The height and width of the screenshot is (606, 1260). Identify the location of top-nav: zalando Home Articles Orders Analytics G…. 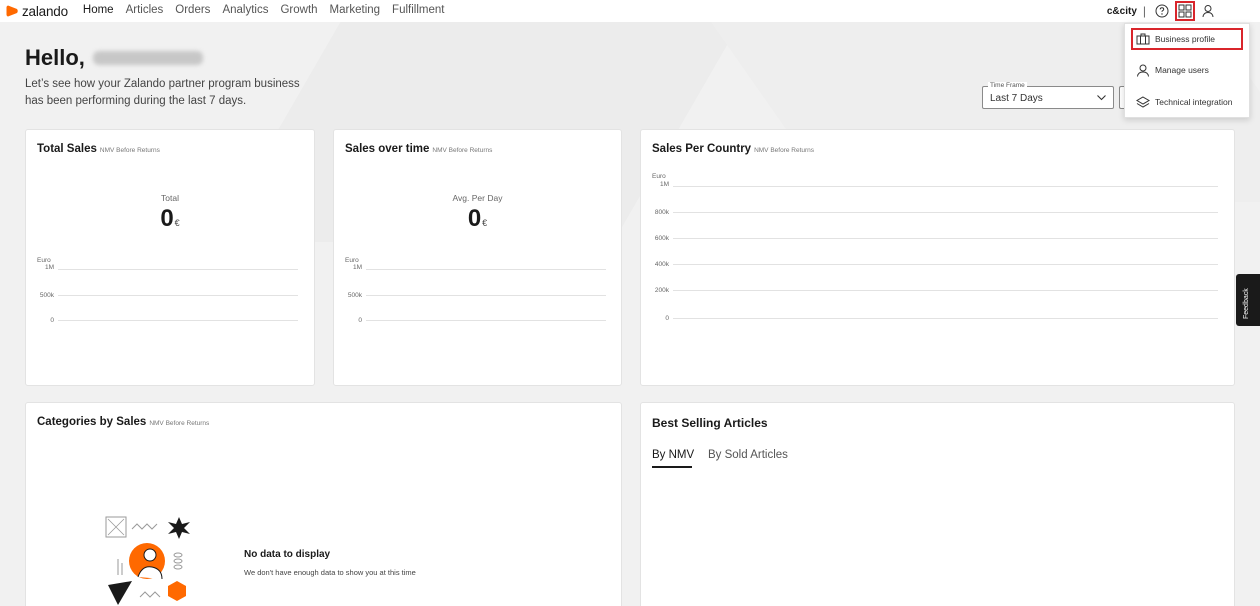
(630, 13).